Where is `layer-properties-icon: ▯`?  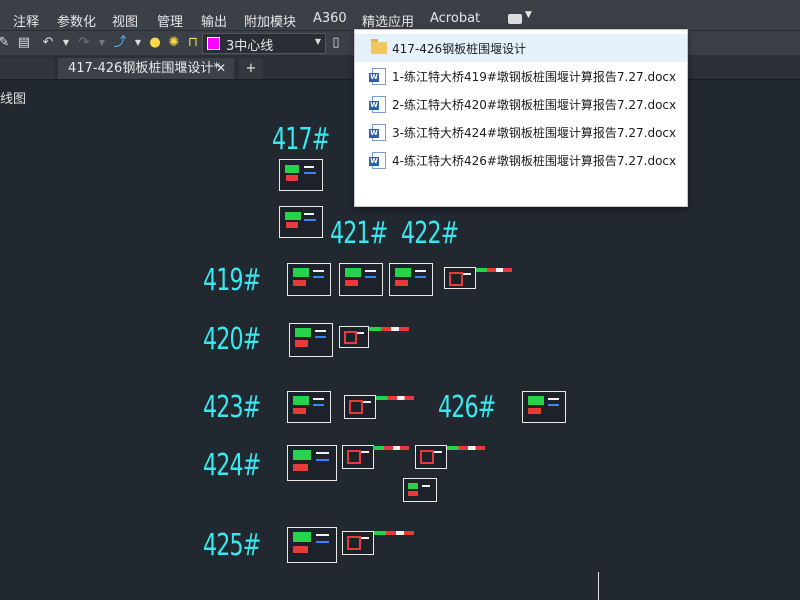 layer-properties-icon: ▯ is located at coordinates (336, 43).